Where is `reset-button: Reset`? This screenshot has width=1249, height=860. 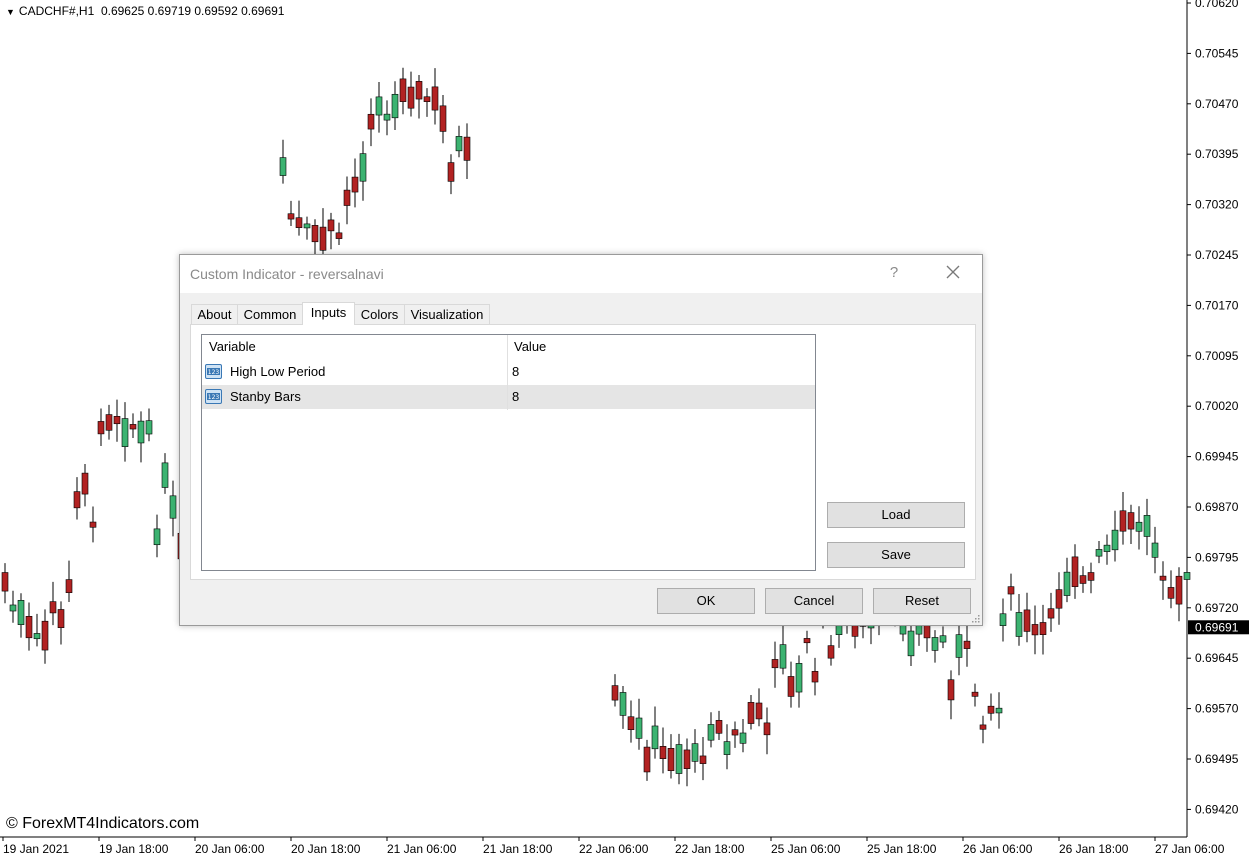
reset-button: Reset is located at coordinates (922, 601).